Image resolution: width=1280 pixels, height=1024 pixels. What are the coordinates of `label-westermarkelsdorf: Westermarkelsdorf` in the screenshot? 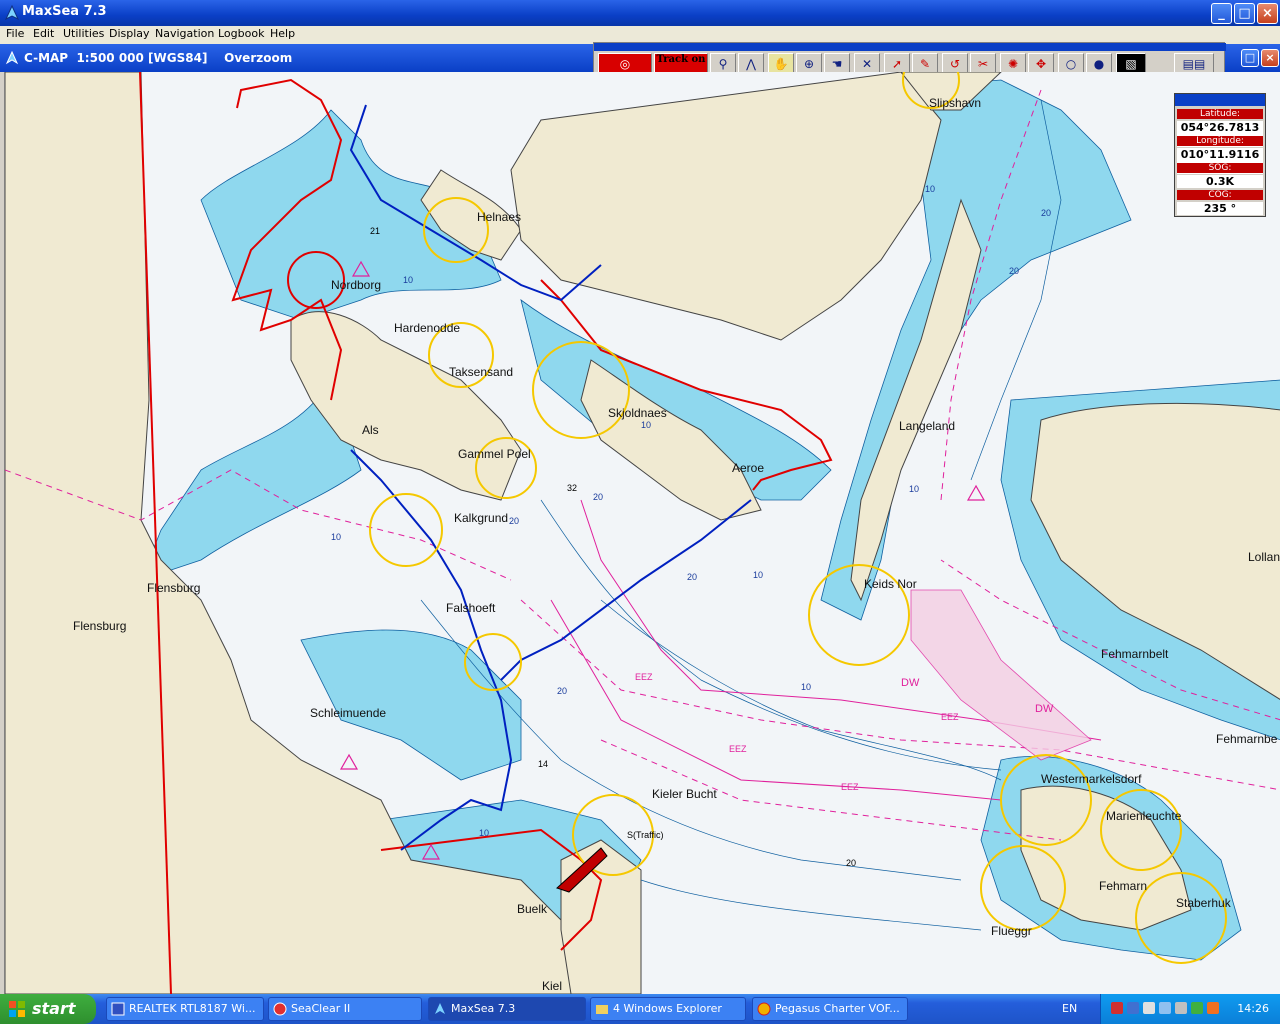 It's located at (1091, 779).